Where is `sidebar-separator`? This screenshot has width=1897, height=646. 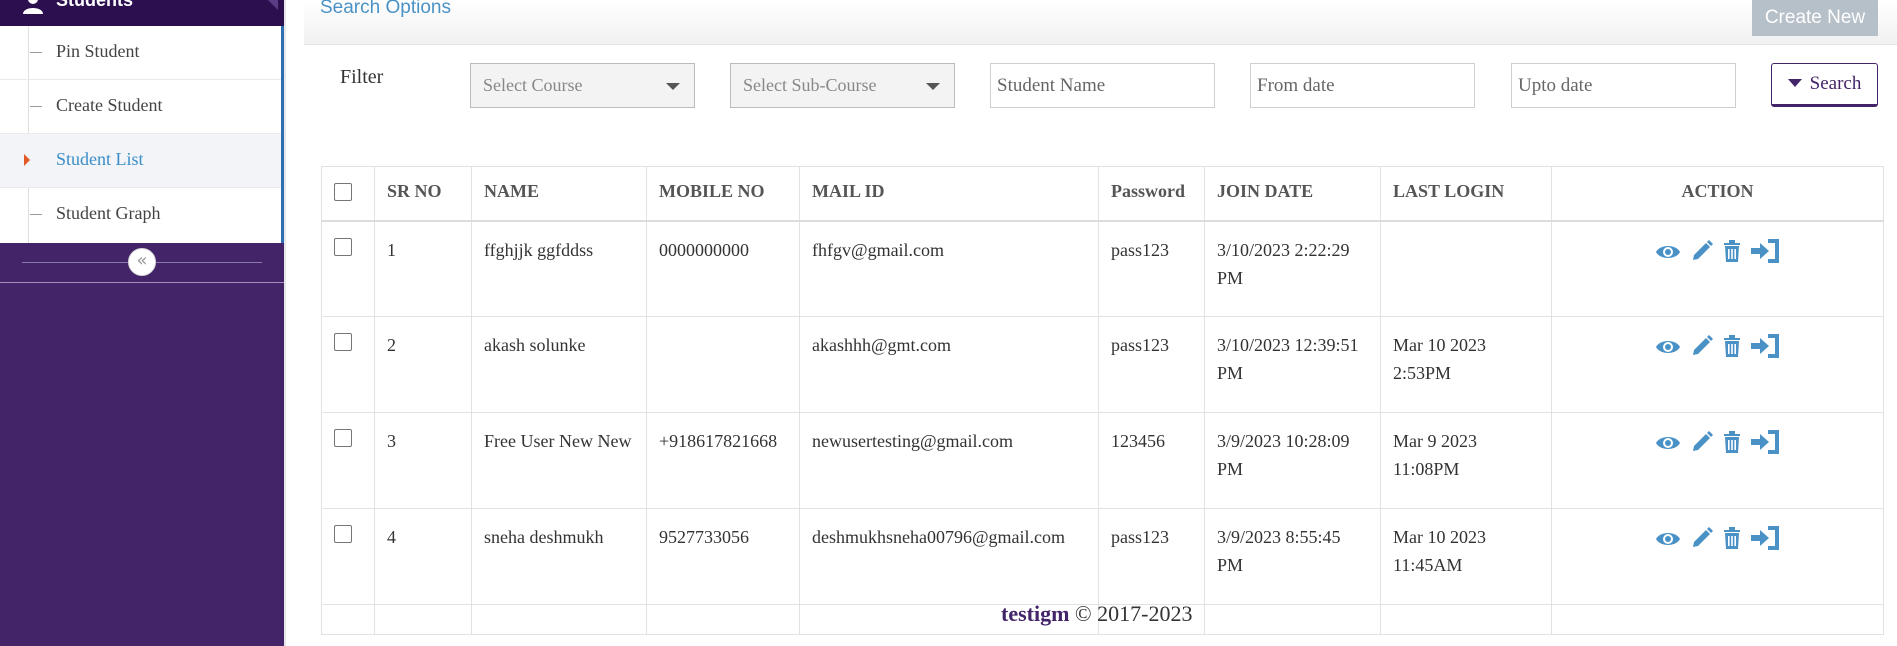 sidebar-separator is located at coordinates (142, 282).